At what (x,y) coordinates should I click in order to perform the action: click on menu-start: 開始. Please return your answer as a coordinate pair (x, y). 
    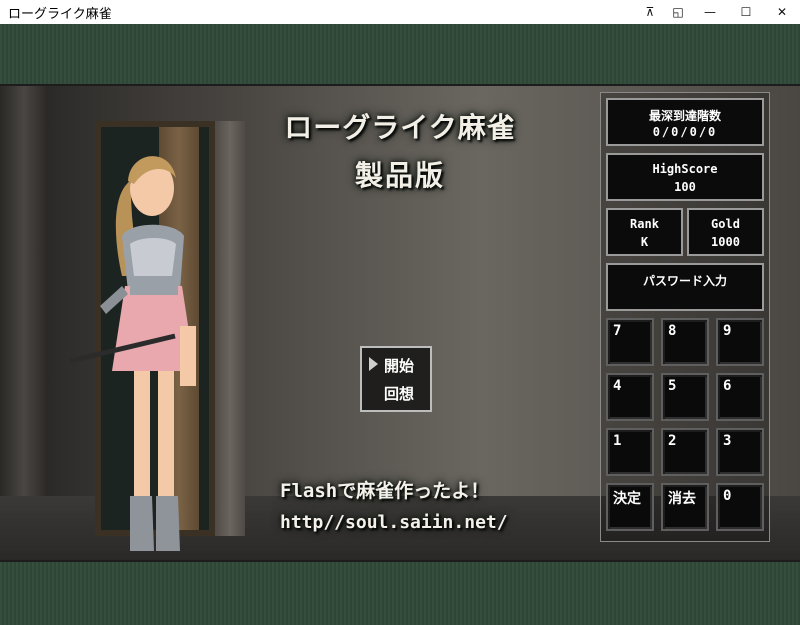
    Looking at the image, I should click on (399, 365).